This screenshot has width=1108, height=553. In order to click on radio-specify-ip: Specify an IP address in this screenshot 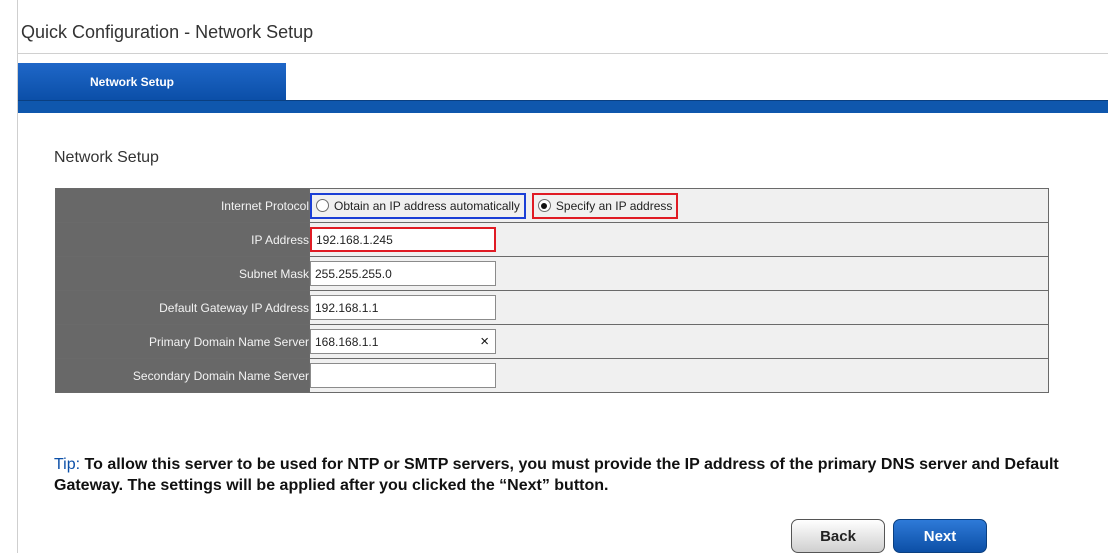, I will do `click(605, 205)`.